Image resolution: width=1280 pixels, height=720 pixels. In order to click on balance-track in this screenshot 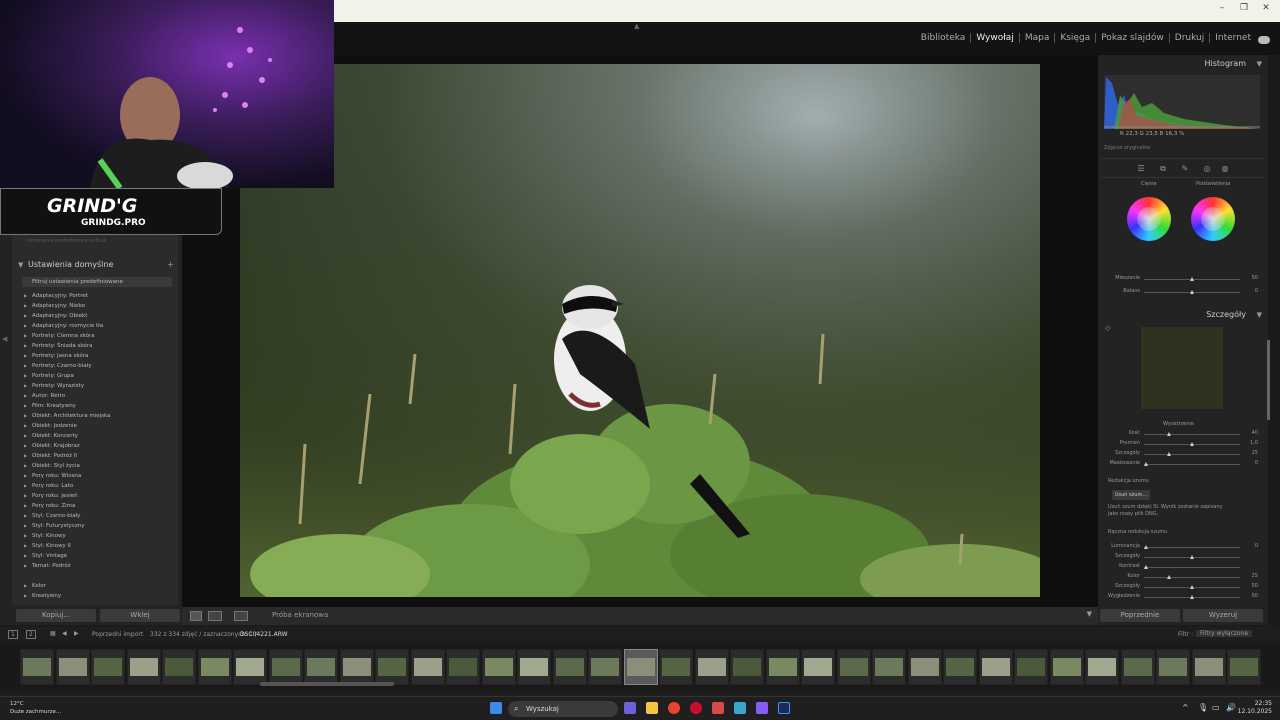, I will do `click(1192, 292)`.